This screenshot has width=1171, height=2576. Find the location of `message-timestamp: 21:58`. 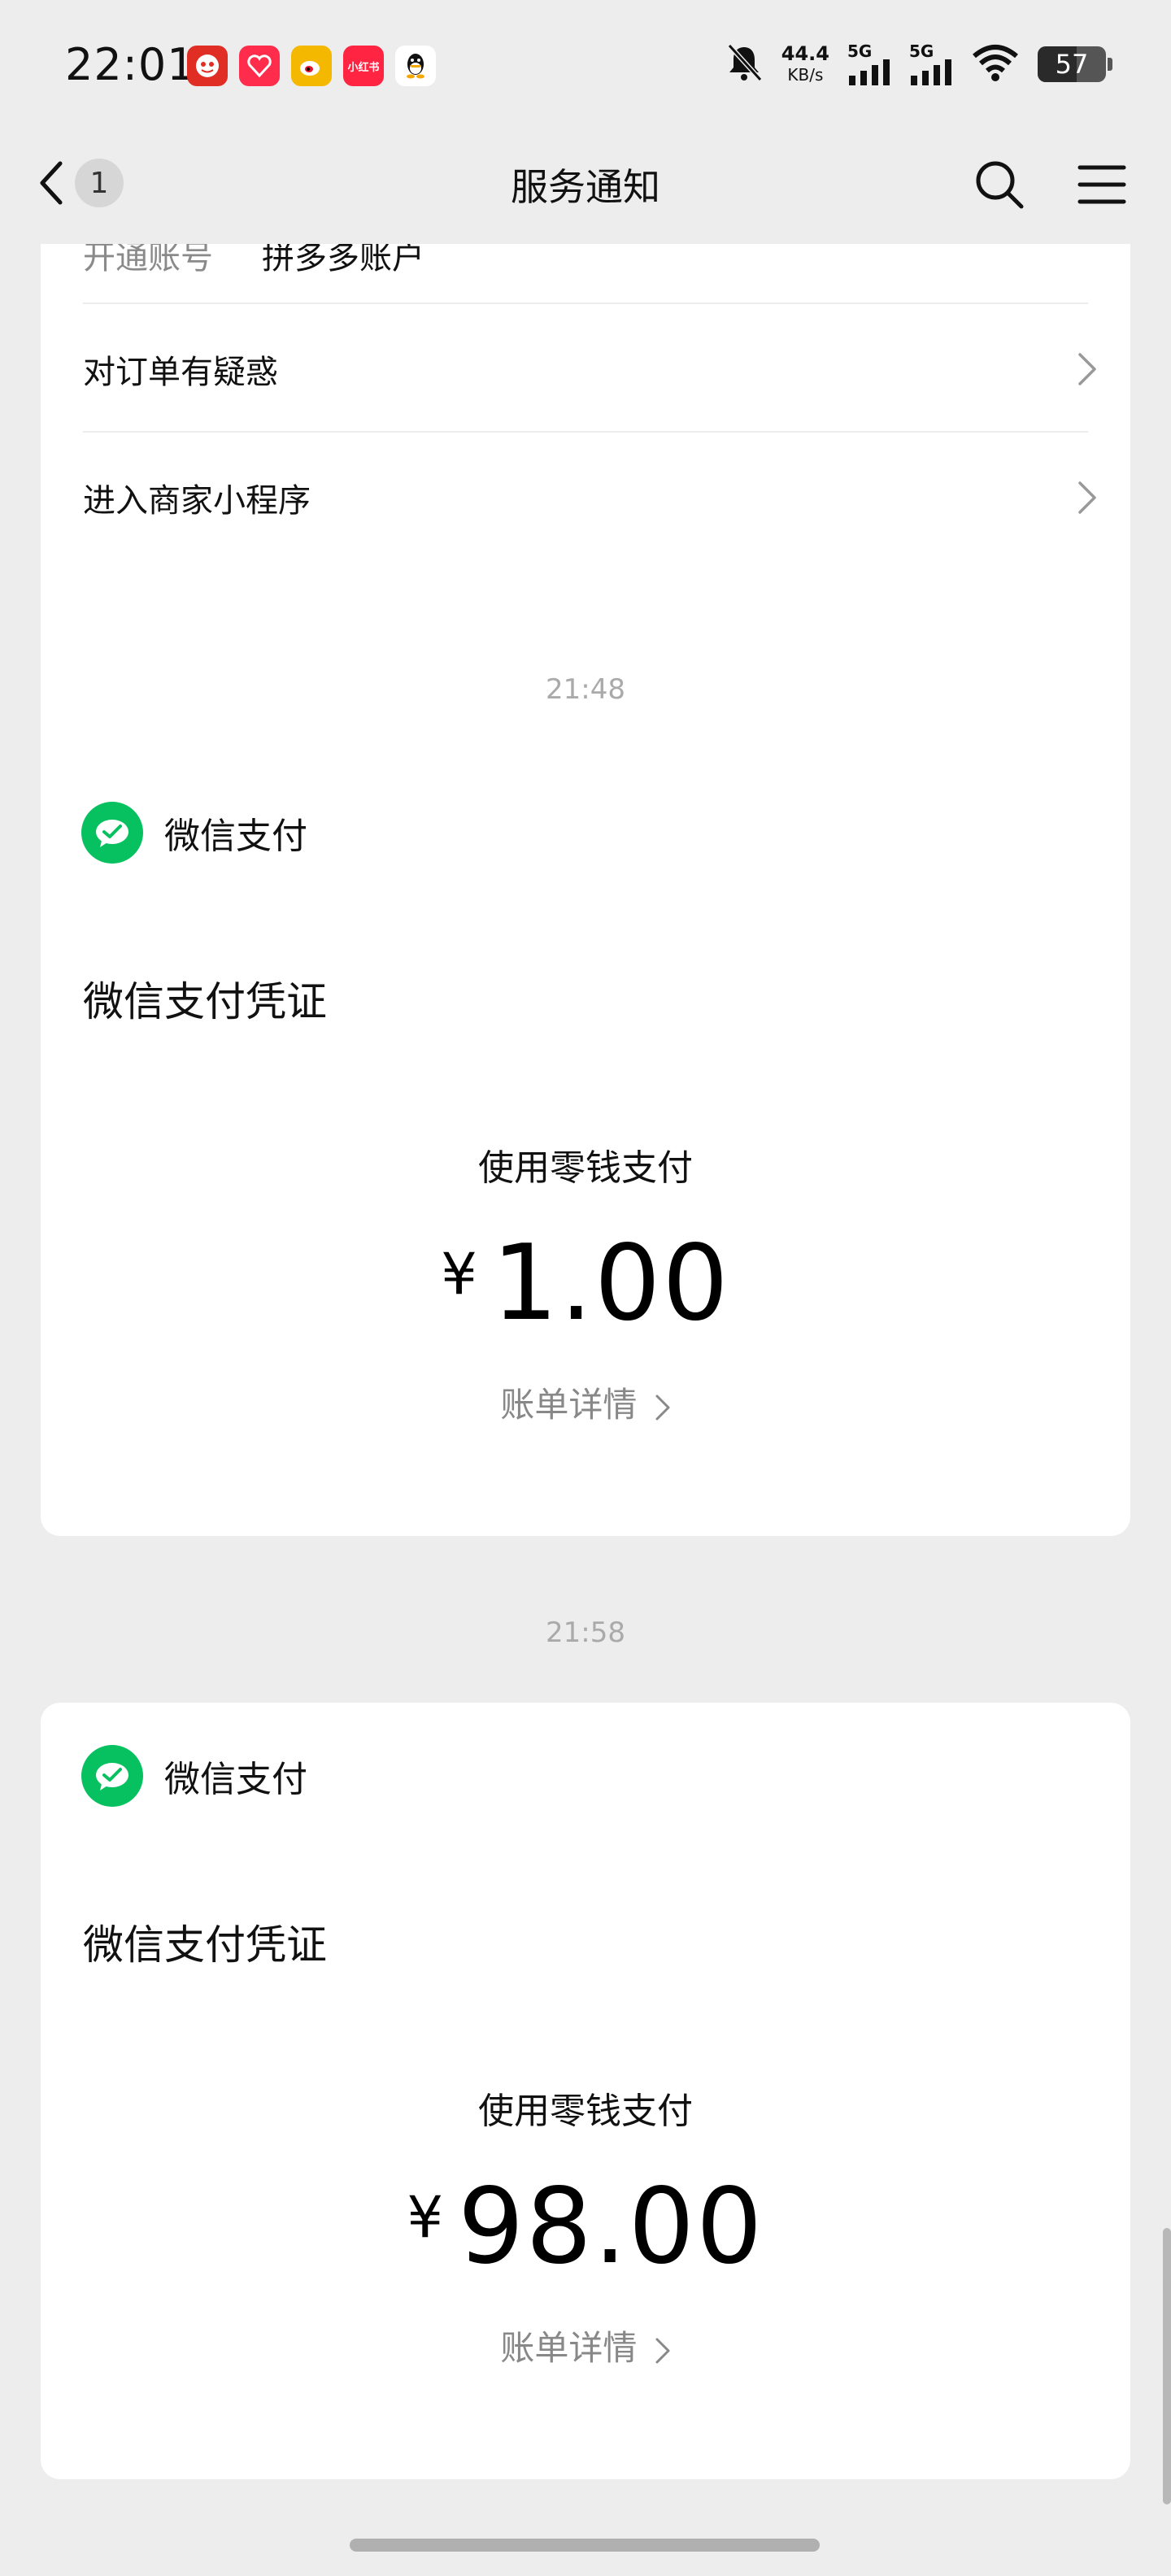

message-timestamp: 21:58 is located at coordinates (585, 1633).